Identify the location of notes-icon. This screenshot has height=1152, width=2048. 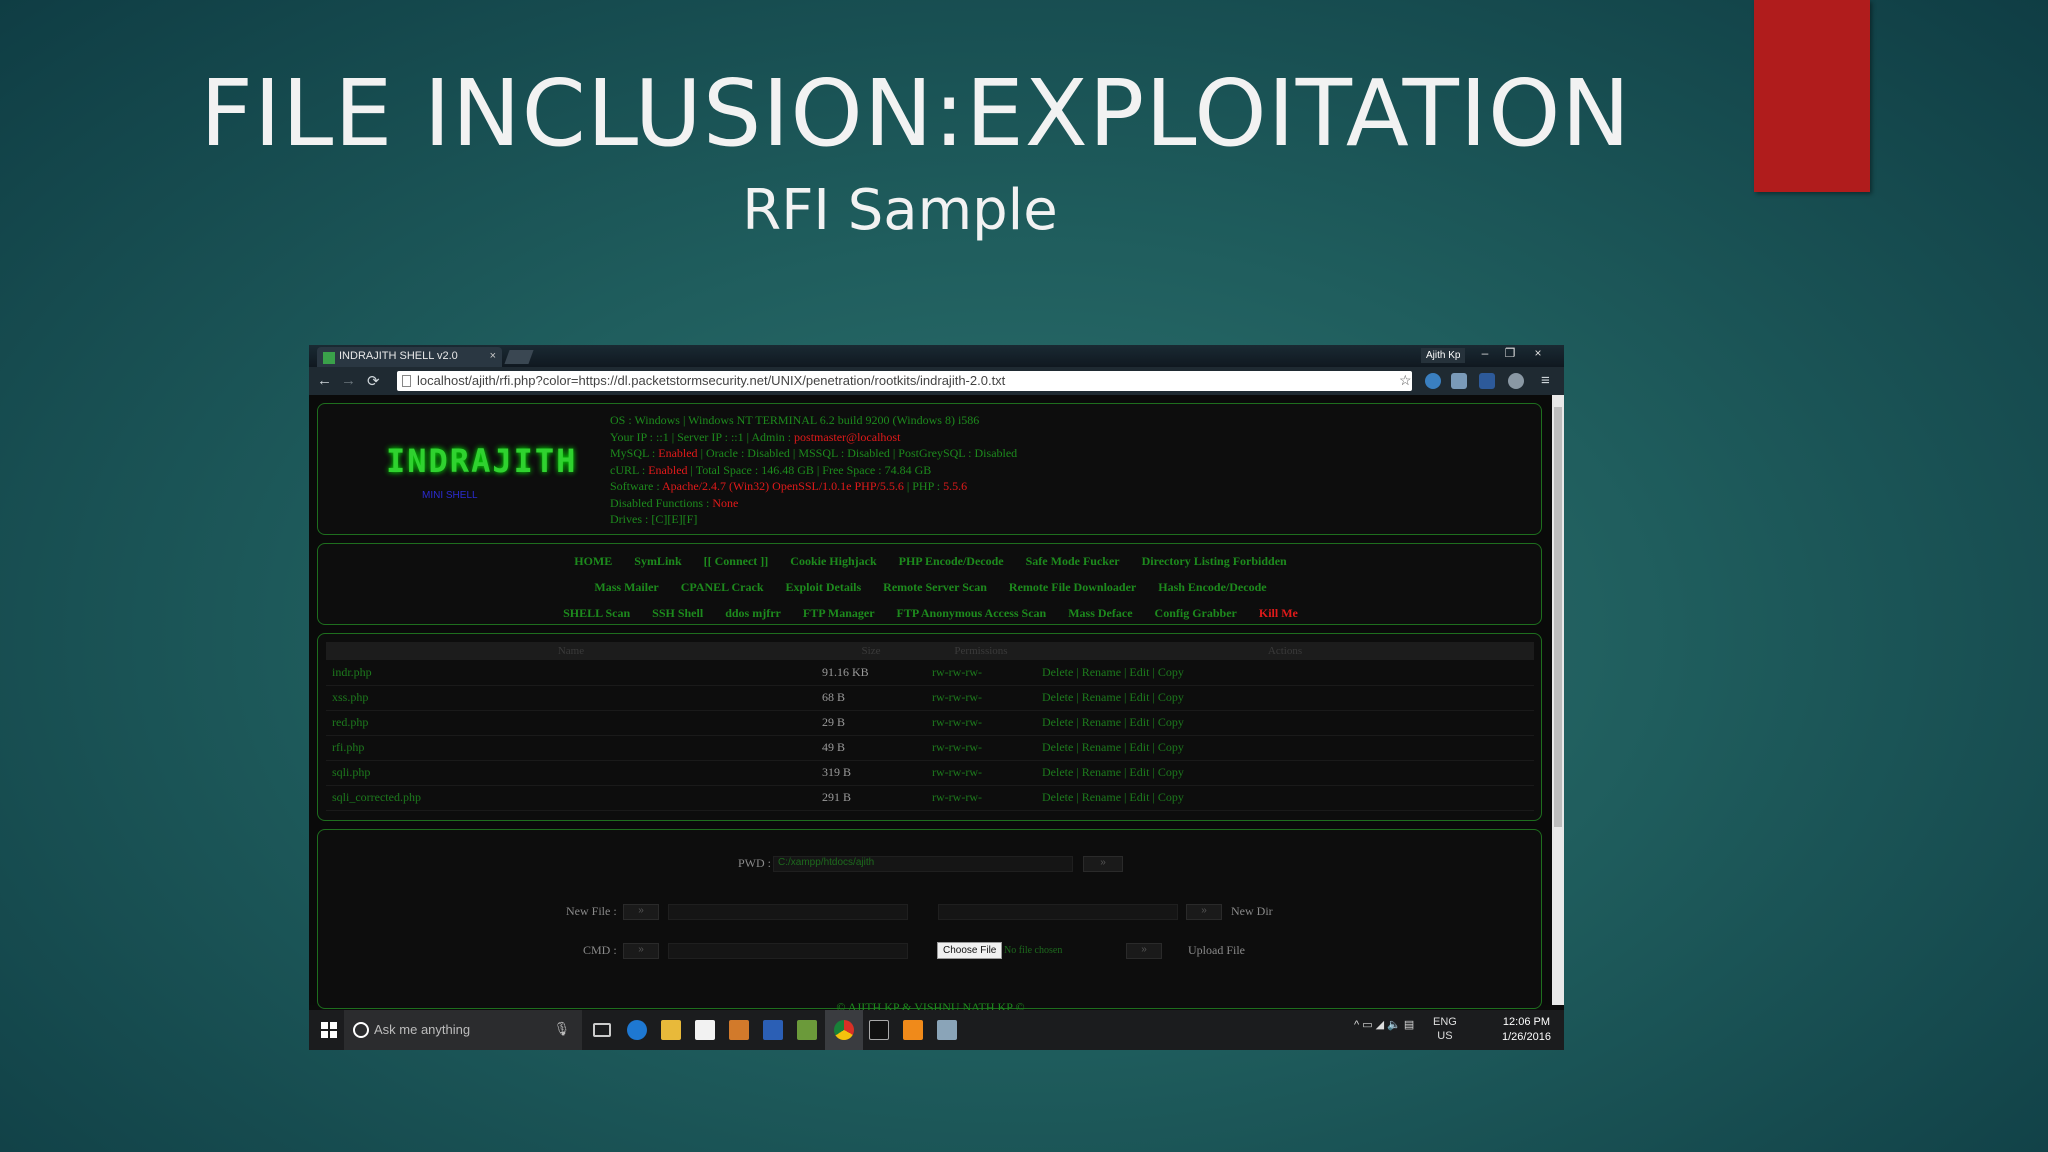
(947, 1030).